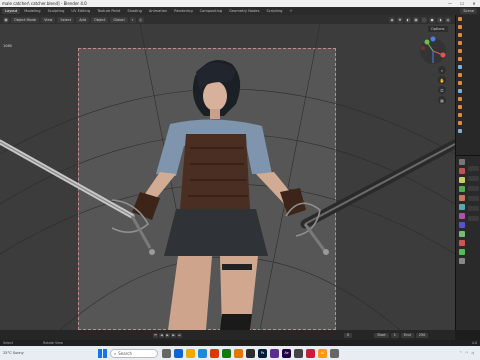 The height and width of the screenshot is (360, 480). I want to click on illustrator-icon: Ai, so click(322, 353).